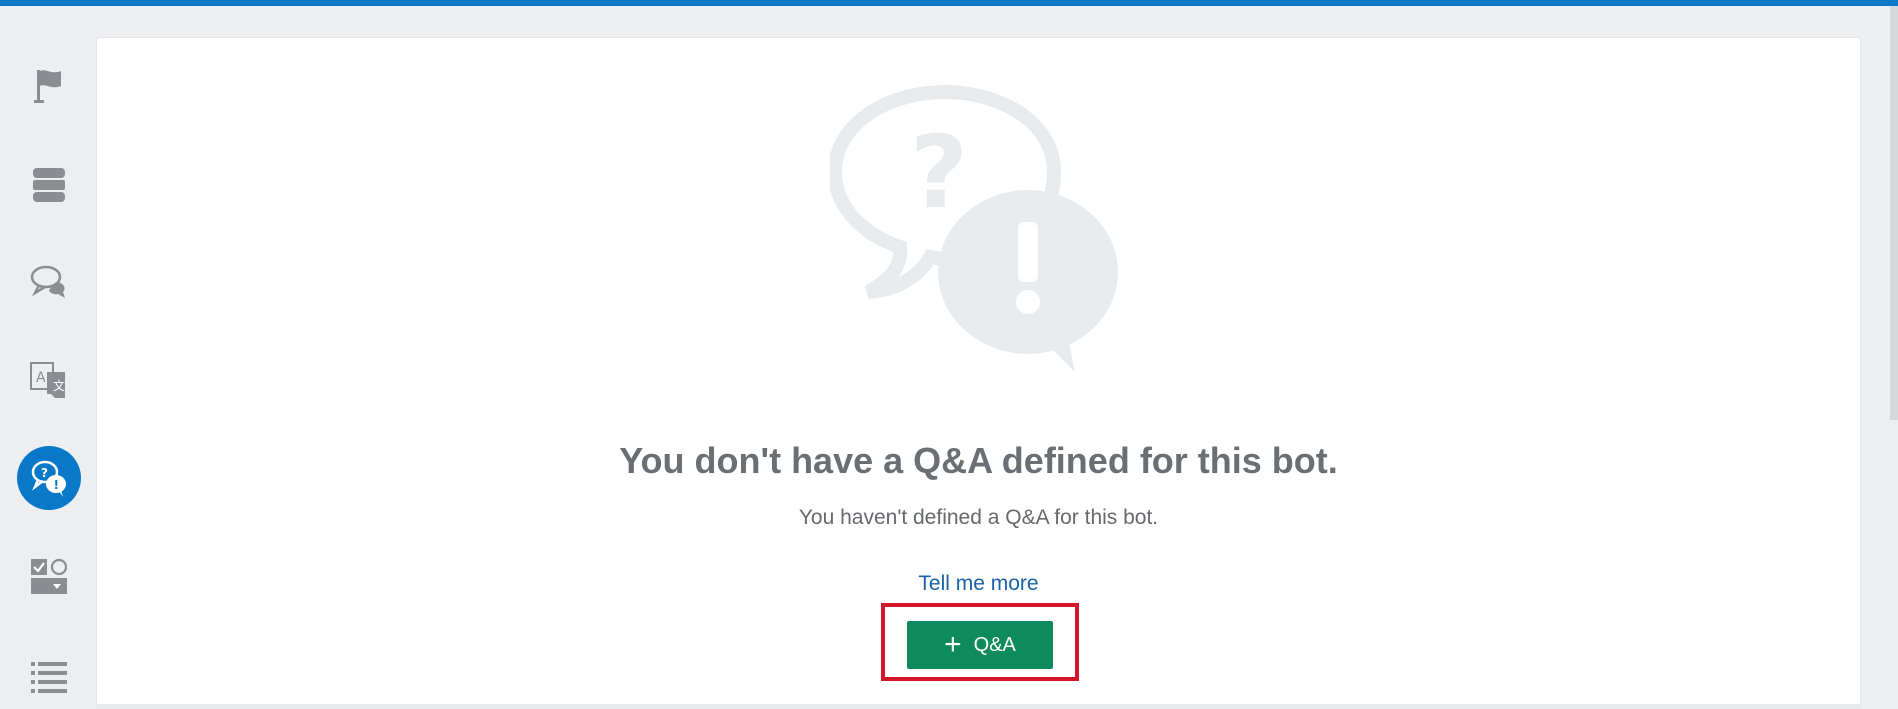  Describe the element at coordinates (974, 228) in the screenshot. I see `qna-bubbles-illustration: ?` at that location.